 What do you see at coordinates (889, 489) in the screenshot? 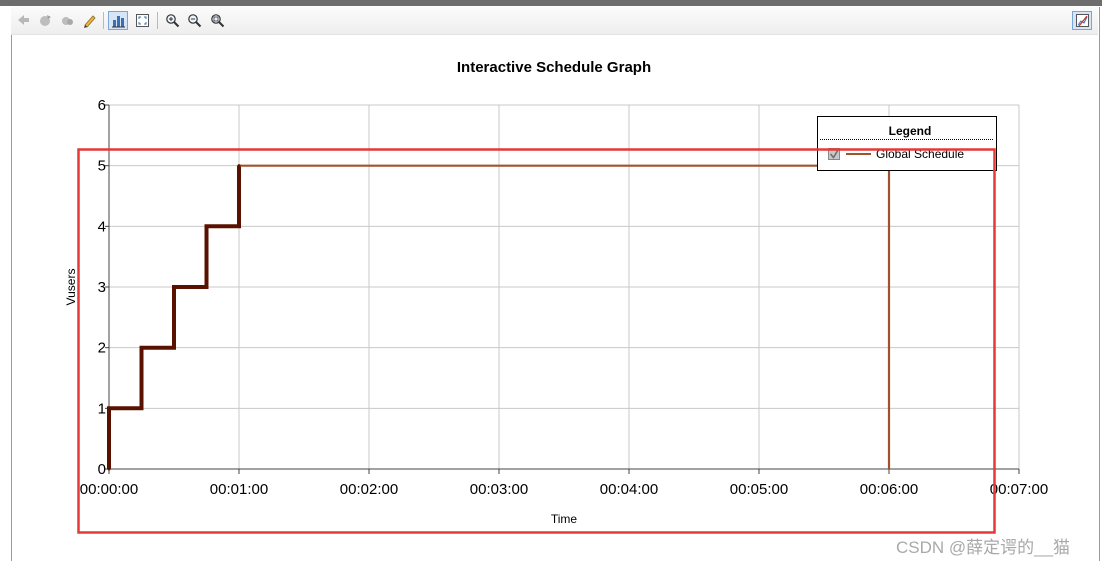
I see `x-tick-label: 00:06:00` at bounding box center [889, 489].